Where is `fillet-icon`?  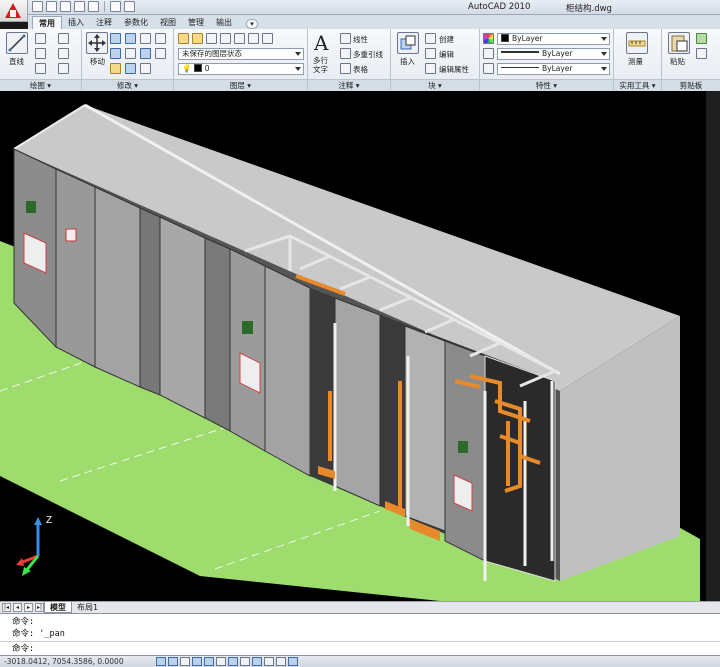
fillet-icon is located at coordinates (130, 53).